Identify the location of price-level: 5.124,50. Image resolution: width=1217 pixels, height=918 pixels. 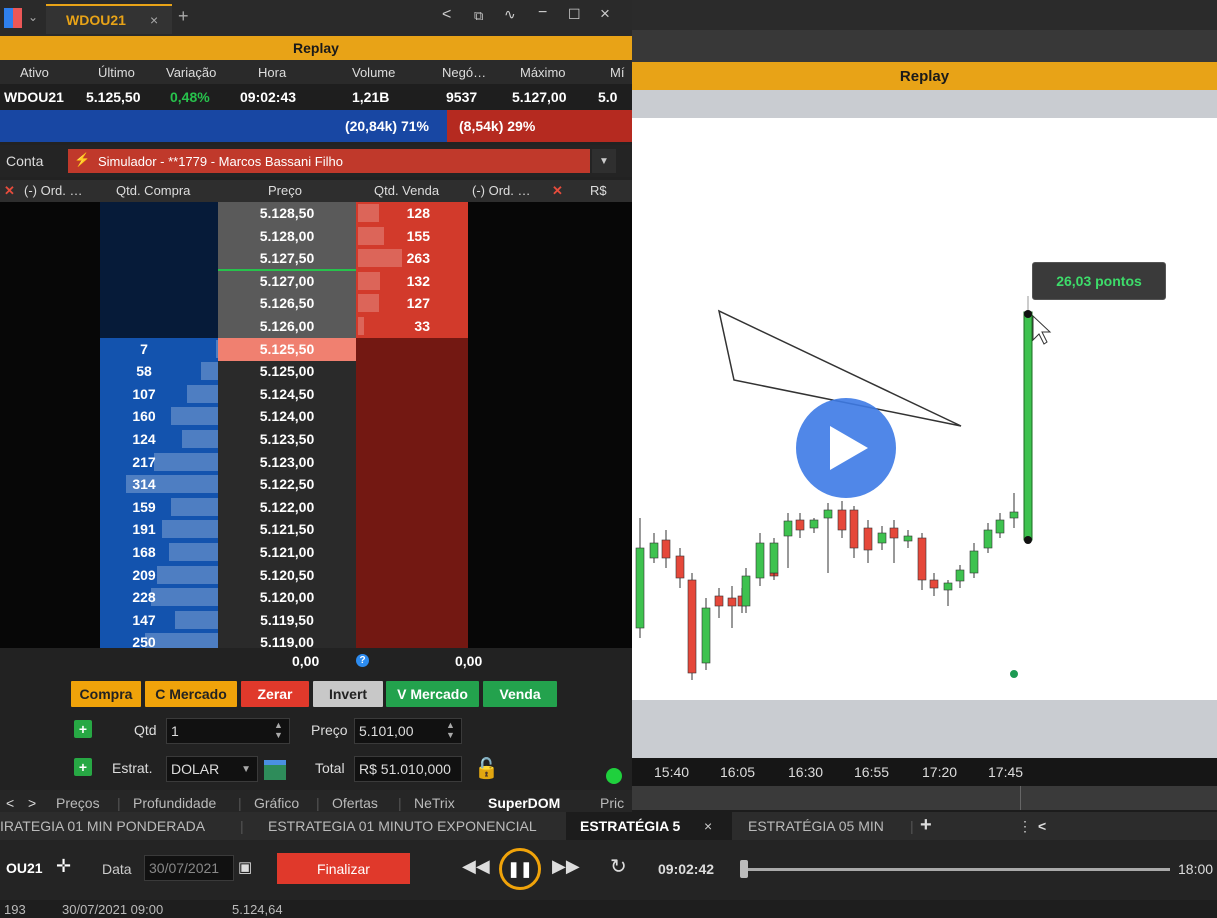
(287, 394).